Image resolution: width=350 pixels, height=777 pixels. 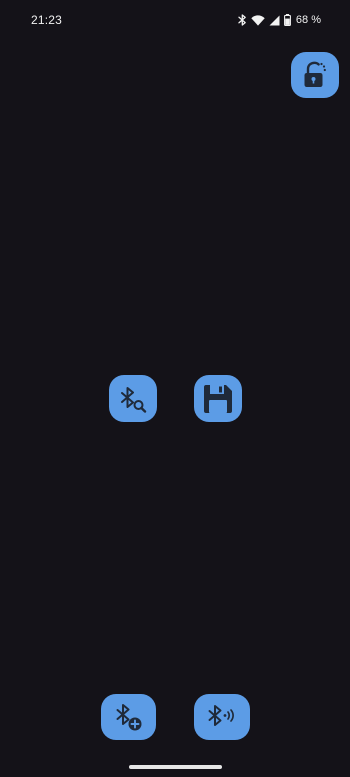 I want to click on save-icon, so click(x=218, y=399).